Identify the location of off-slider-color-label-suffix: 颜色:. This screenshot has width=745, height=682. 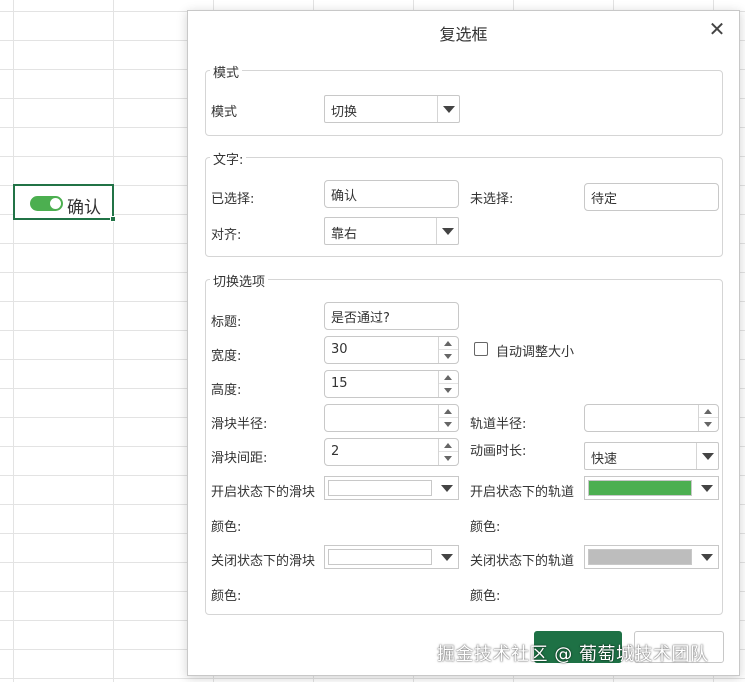
(226, 596).